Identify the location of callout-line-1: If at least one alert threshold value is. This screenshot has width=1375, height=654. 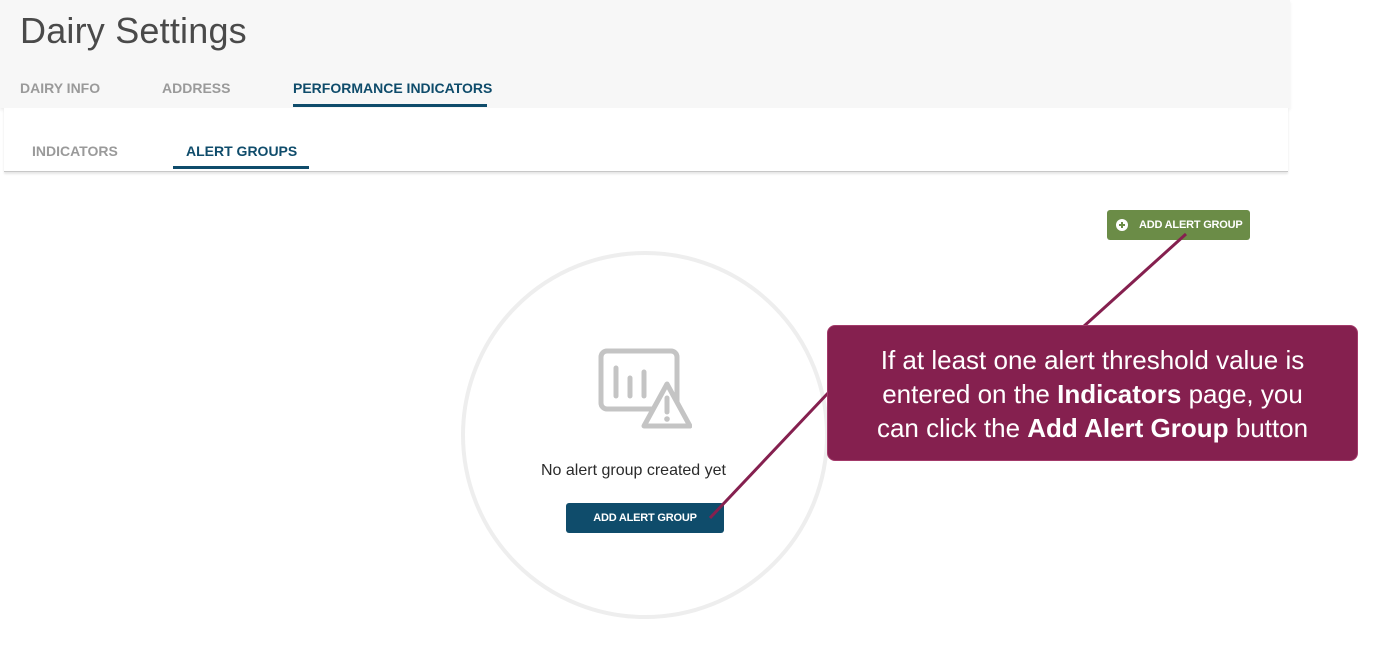
(1092, 360).